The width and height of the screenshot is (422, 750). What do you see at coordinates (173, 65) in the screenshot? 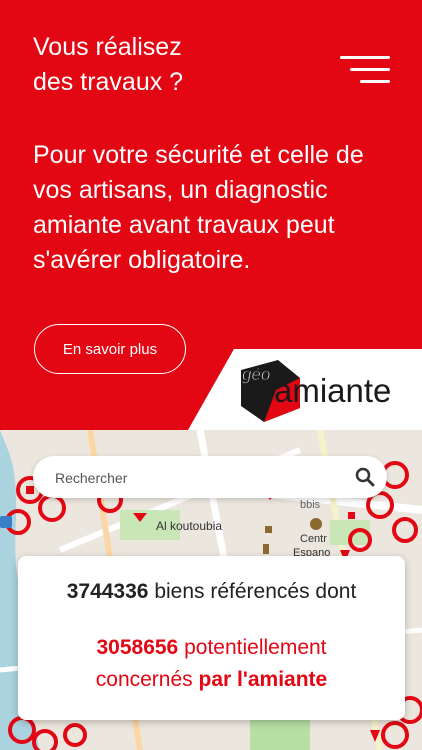
I see `hero-title: Vous réalisez des travaux ?` at bounding box center [173, 65].